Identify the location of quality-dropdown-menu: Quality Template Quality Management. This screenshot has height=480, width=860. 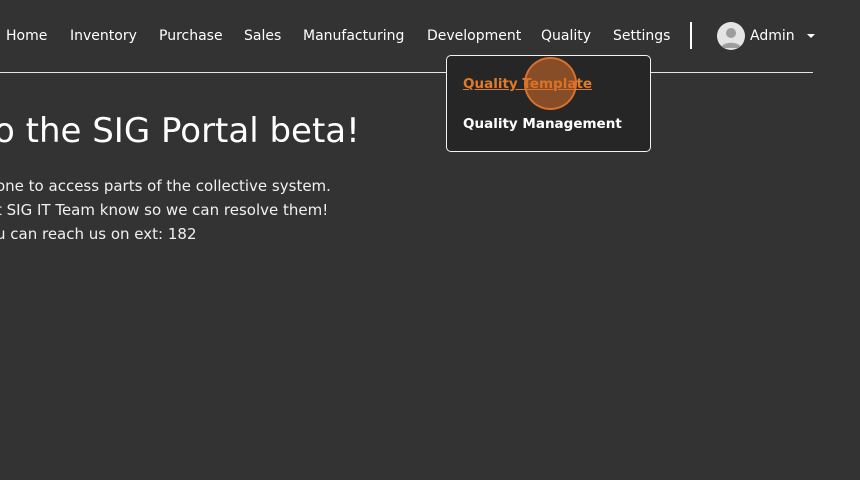
(548, 103).